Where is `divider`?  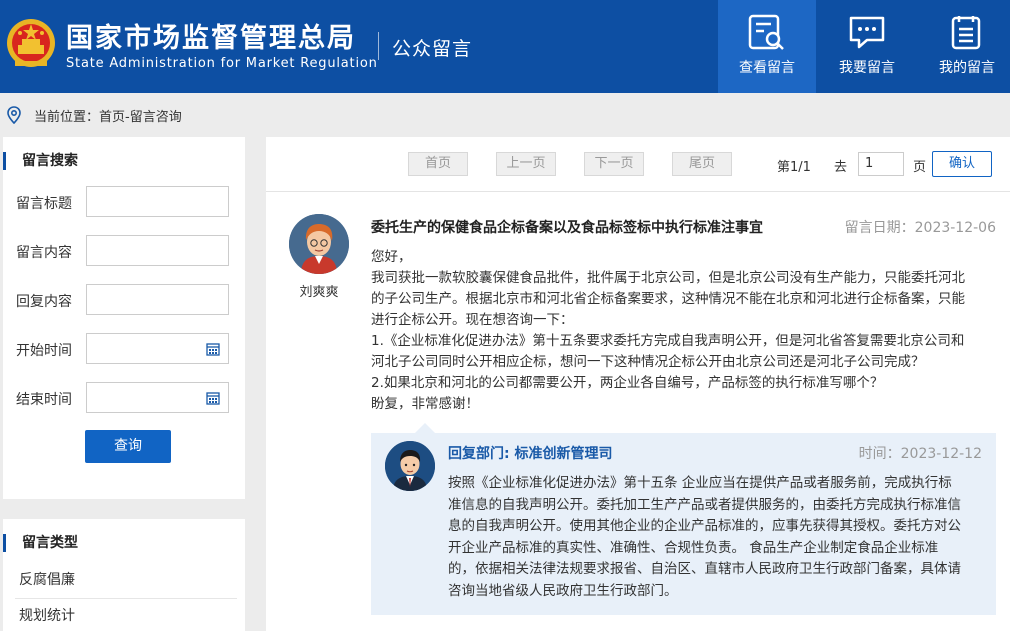
divider is located at coordinates (638, 191).